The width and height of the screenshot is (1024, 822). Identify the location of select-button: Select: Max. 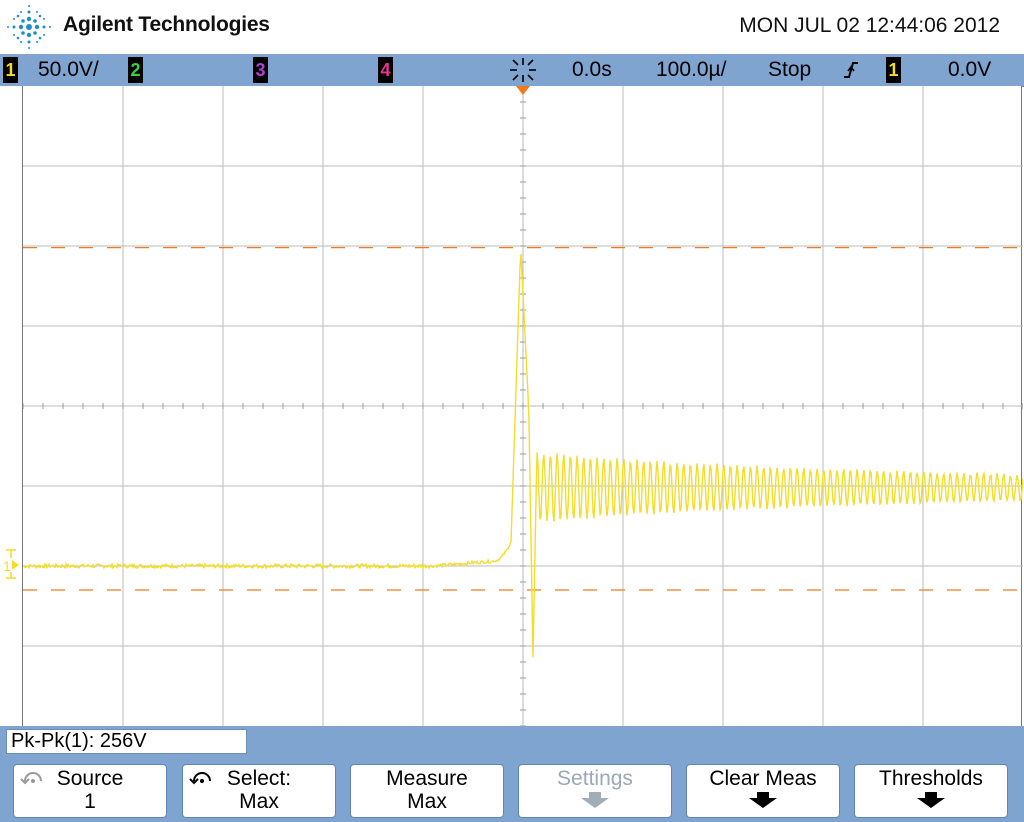
(259, 791).